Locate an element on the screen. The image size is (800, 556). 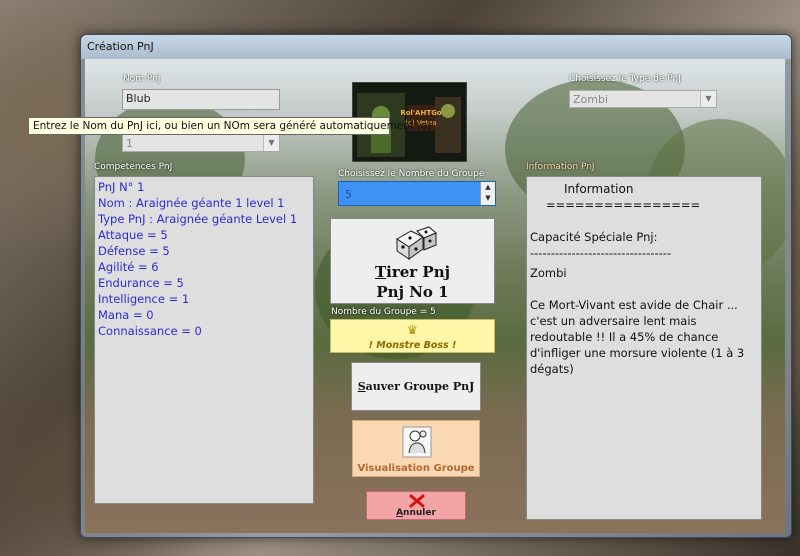
nom-pnj-label: Nom Pnj is located at coordinates (142, 79).